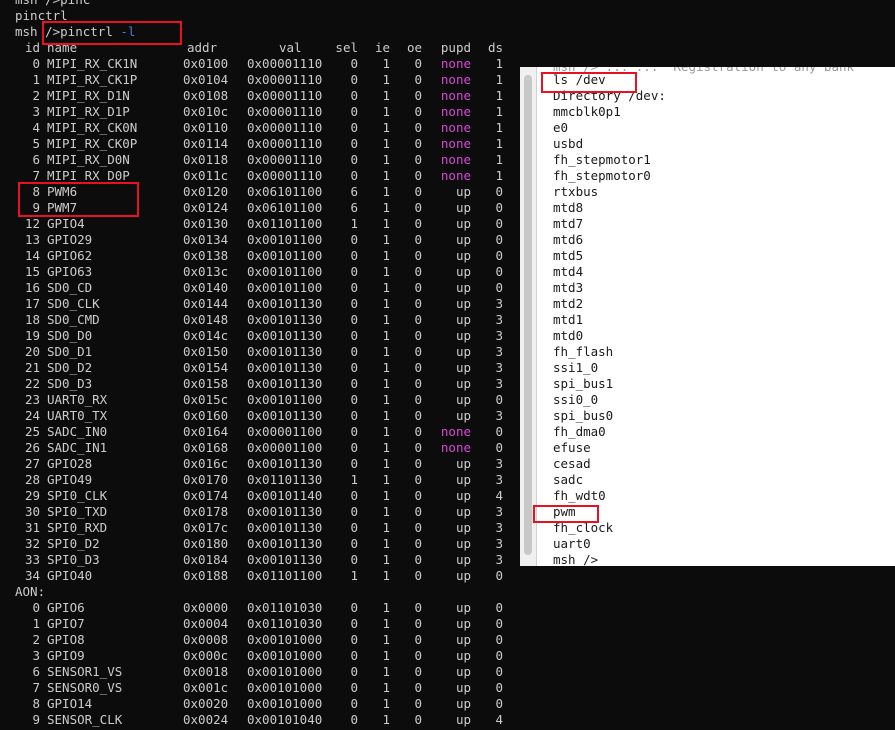 The height and width of the screenshot is (730, 895). Describe the element at coordinates (92, 63) in the screenshot. I see `name-cell: MIPI_RX_CK1N` at that location.